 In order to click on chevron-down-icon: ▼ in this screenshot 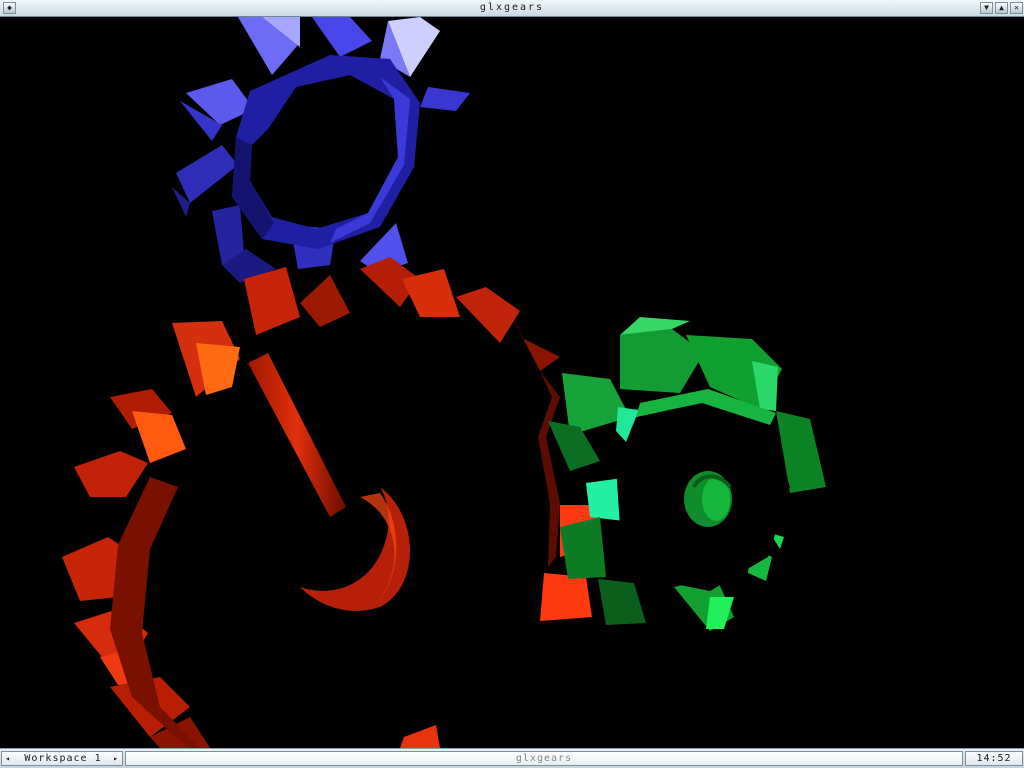, I will do `click(986, 7)`.